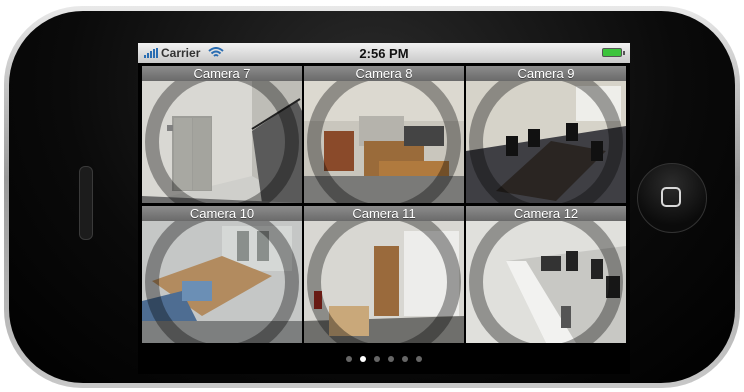 Image resolution: width=744 pixels, height=392 pixels. I want to click on camera-tile: Camera 7, so click(222, 134).